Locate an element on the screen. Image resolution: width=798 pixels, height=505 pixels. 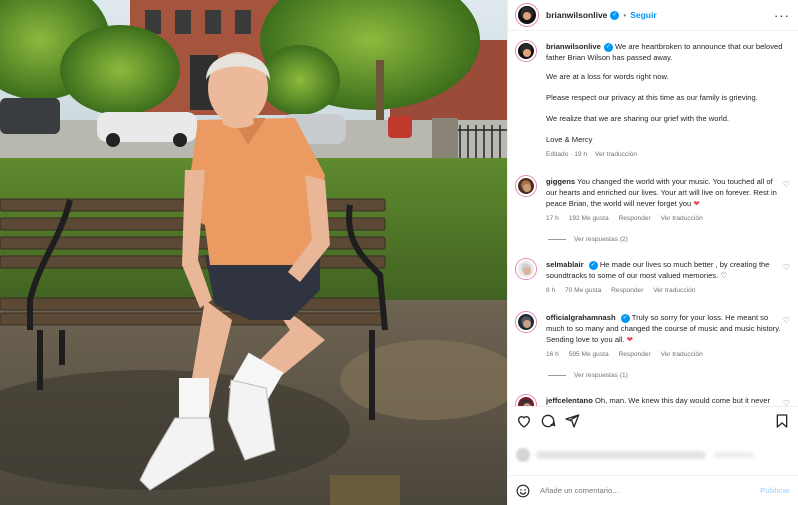
comment-meta: 8 h 70 Me gusta Responder Ver traducción is located at coordinates (663, 290).